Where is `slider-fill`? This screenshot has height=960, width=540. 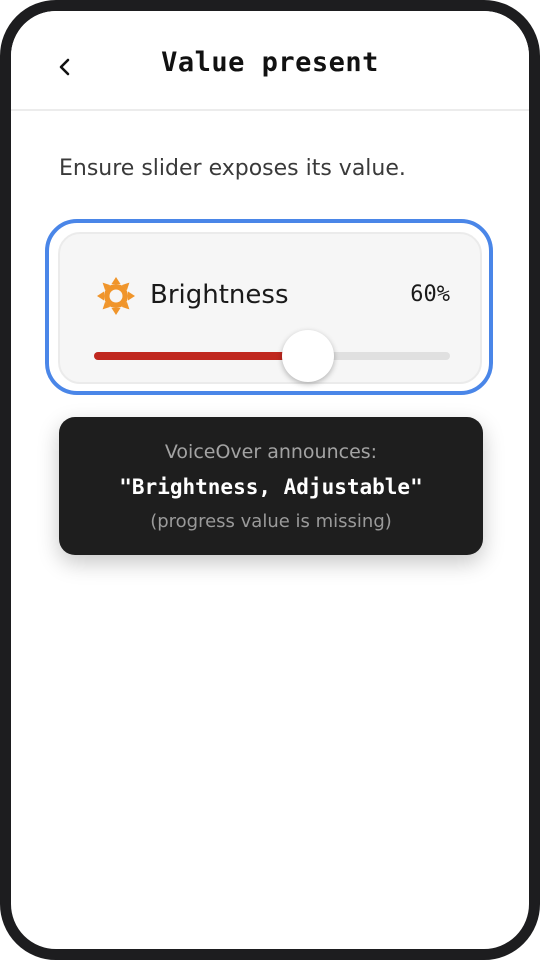
slider-fill is located at coordinates (201, 356).